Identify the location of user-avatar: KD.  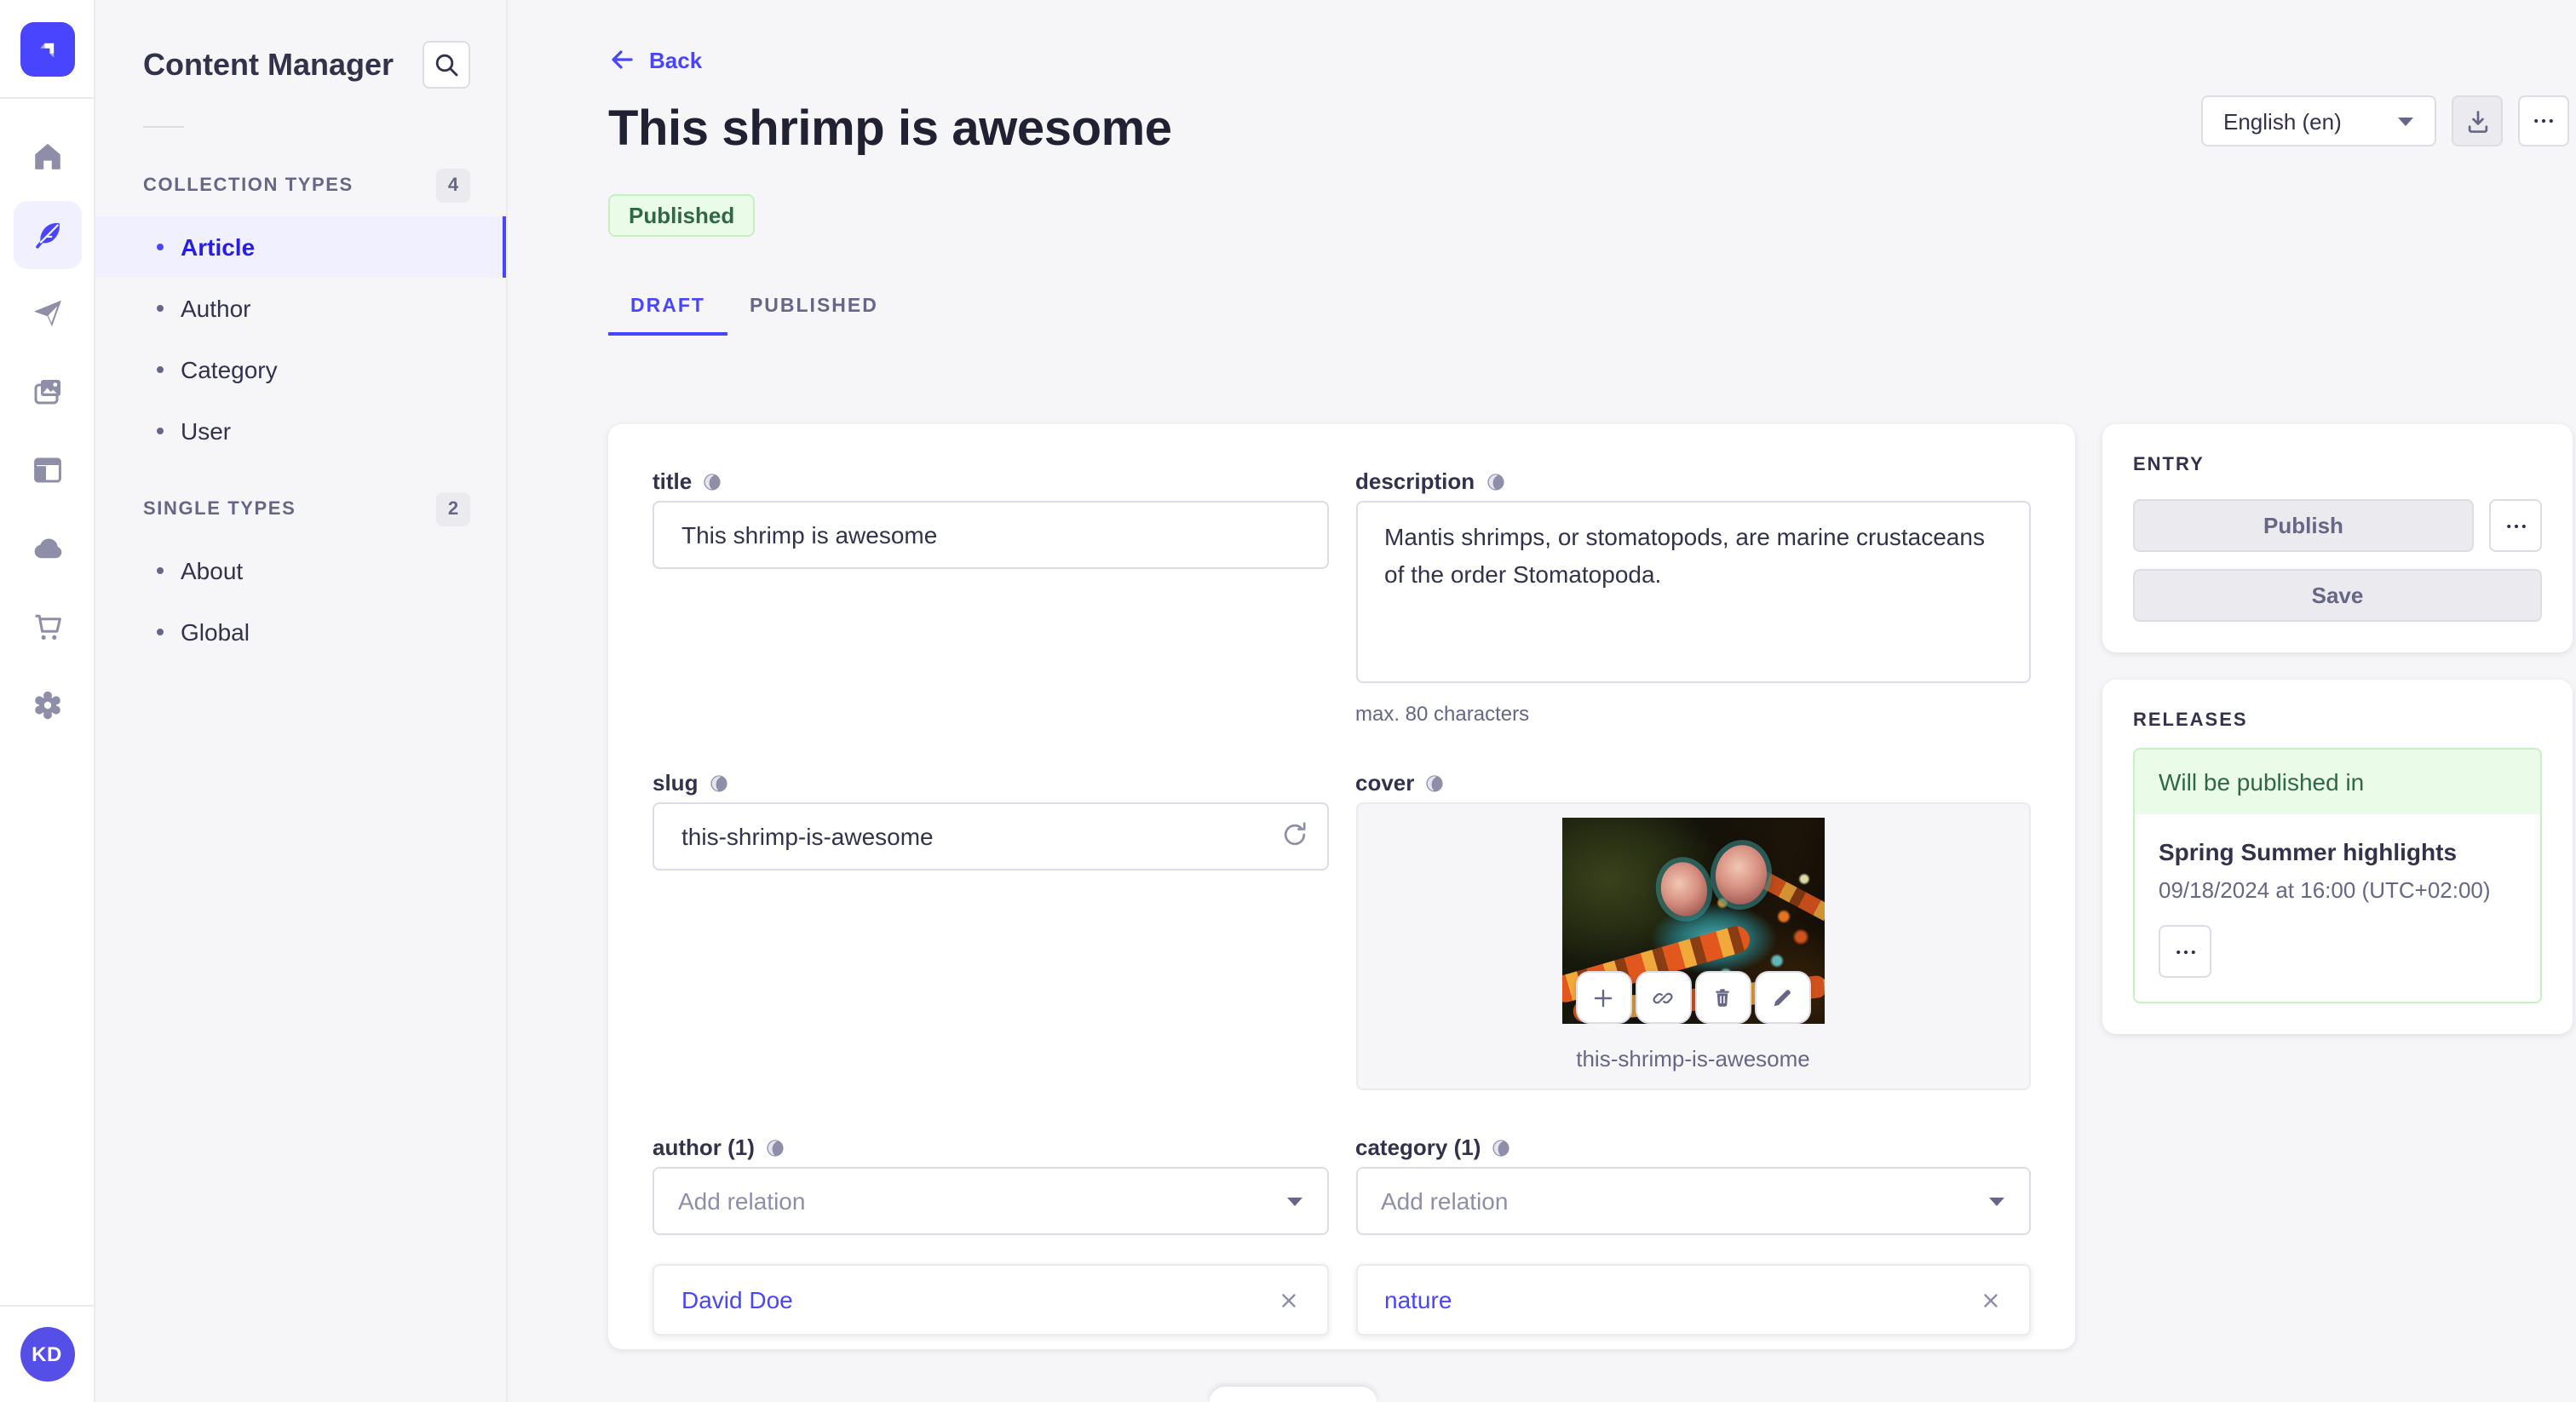
(47, 1354).